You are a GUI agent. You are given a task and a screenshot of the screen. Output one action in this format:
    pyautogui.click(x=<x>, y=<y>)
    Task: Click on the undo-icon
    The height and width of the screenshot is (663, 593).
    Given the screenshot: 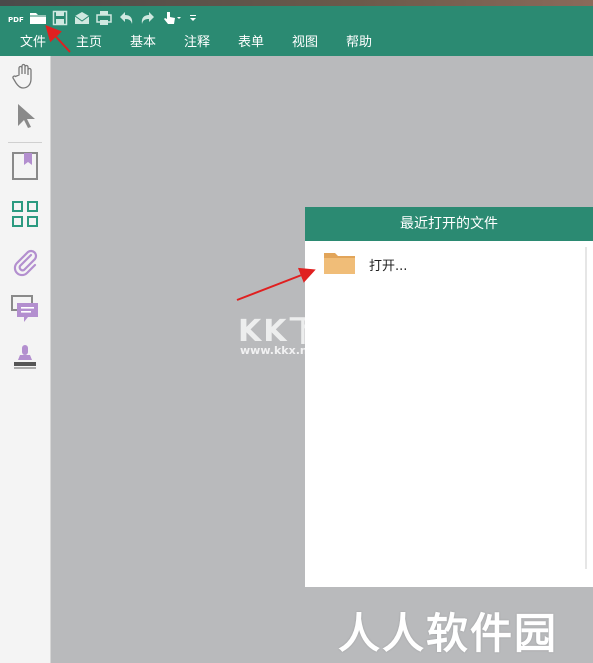 What is the action you would take?
    pyautogui.click(x=126, y=18)
    